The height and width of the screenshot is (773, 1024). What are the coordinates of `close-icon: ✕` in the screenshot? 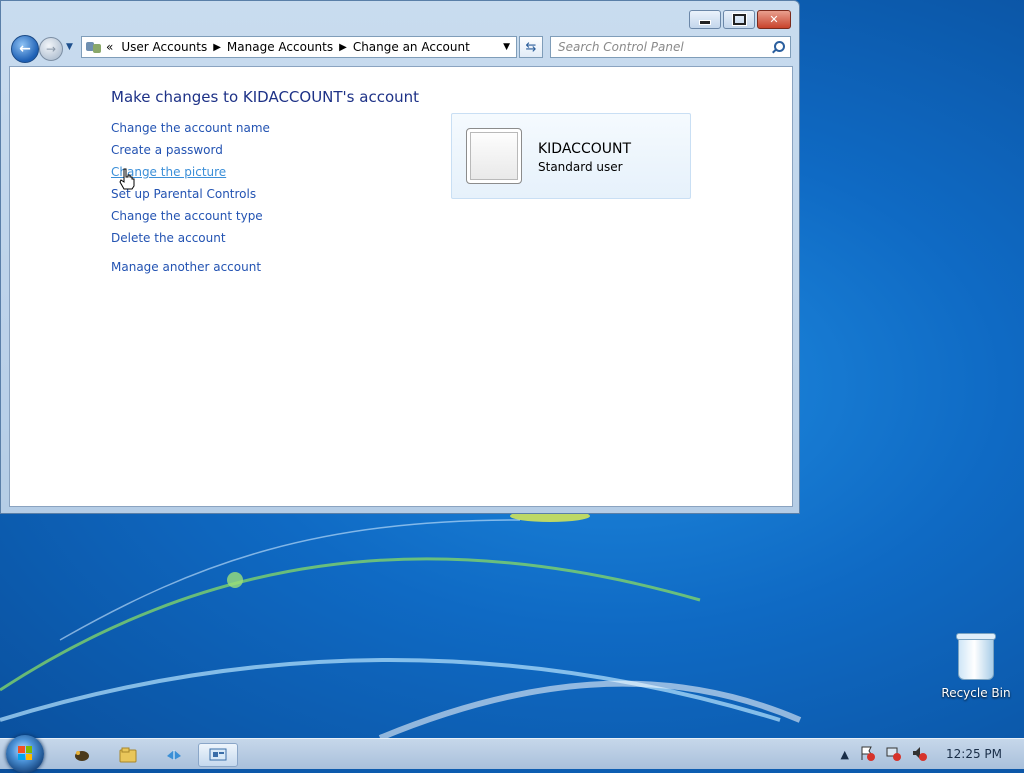 It's located at (774, 19).